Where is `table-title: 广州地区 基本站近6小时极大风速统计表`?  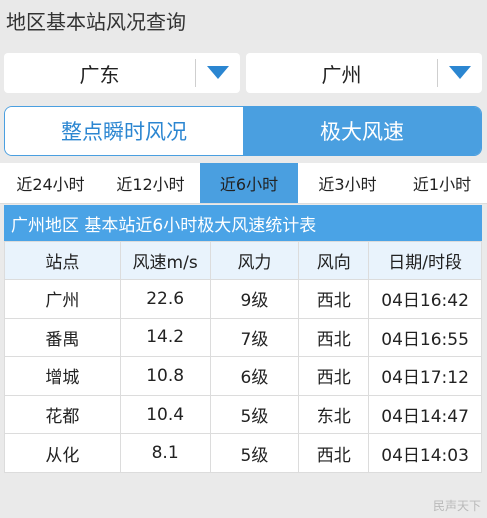
table-title: 广州地区 基本站近6小时极大风速统计表 is located at coordinates (243, 223).